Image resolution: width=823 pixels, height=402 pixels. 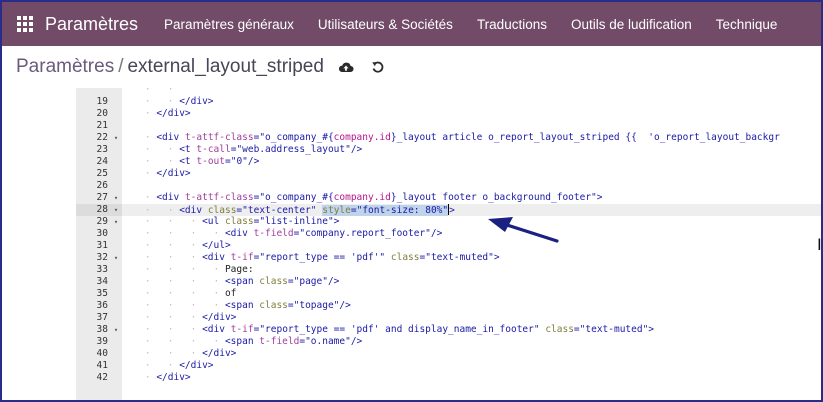 I want to click on code-token: "topage", so click(x=316, y=305).